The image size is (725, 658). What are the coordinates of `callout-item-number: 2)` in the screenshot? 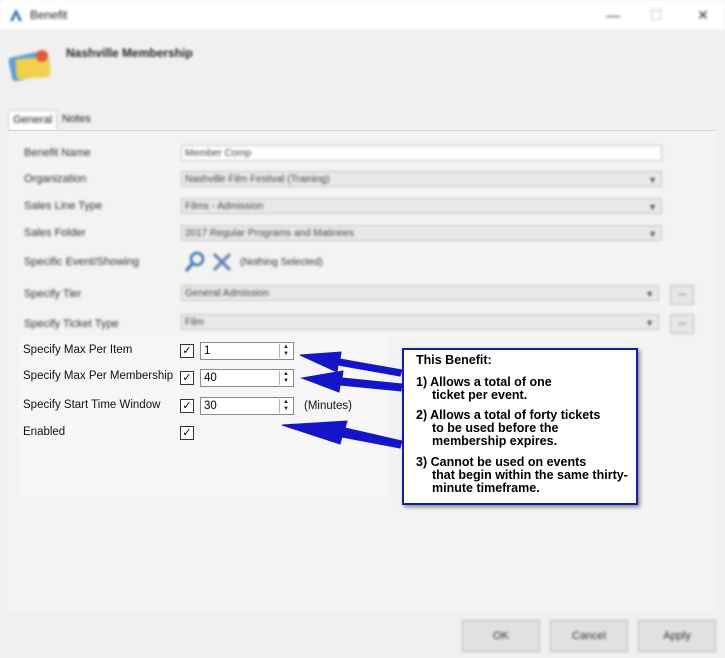 It's located at (422, 415).